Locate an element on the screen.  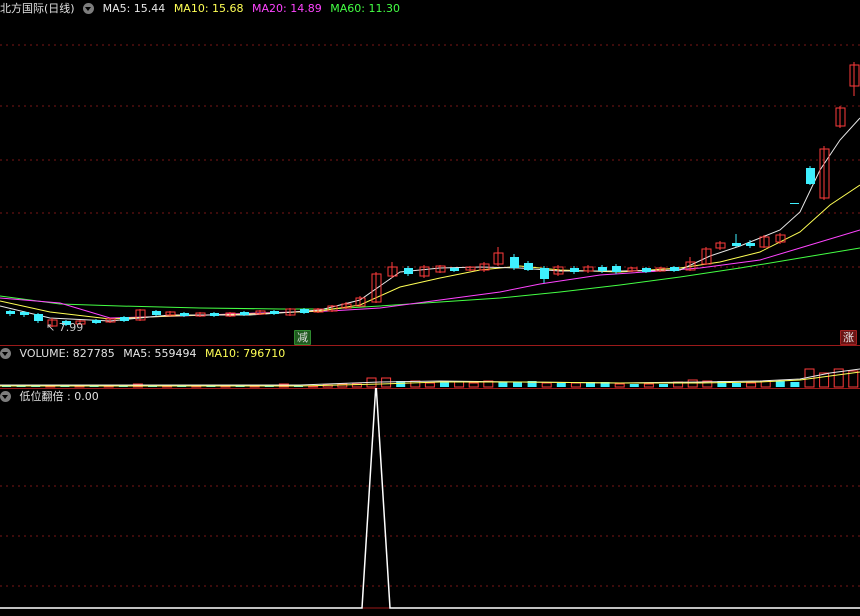
reduce-tag: 减 is located at coordinates (302, 337).